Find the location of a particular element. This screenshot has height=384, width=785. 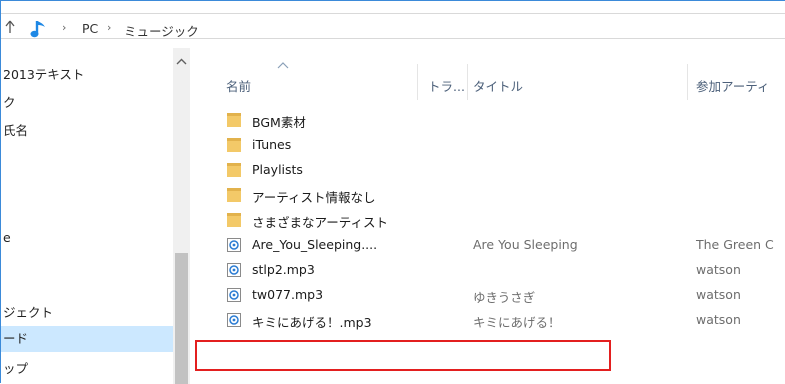

nav-item: ク is located at coordinates (87, 103).